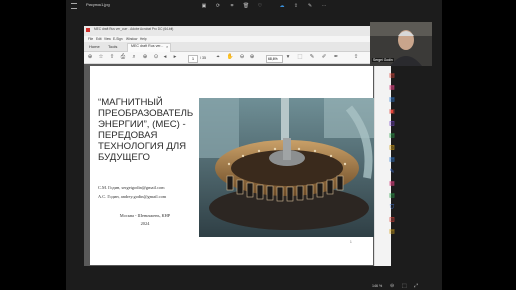  What do you see at coordinates (203, 58) in the screenshot?
I see `page-total: / 35` at bounding box center [203, 58].